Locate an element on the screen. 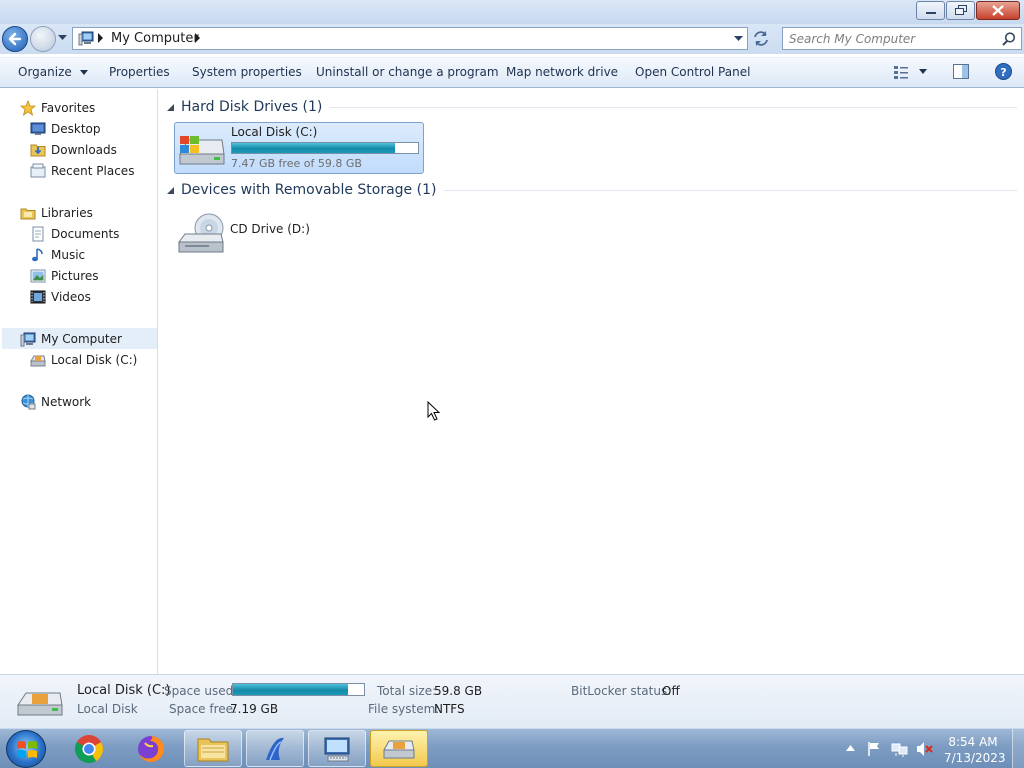  recent-pages-chevron-icon is located at coordinates (62, 38).